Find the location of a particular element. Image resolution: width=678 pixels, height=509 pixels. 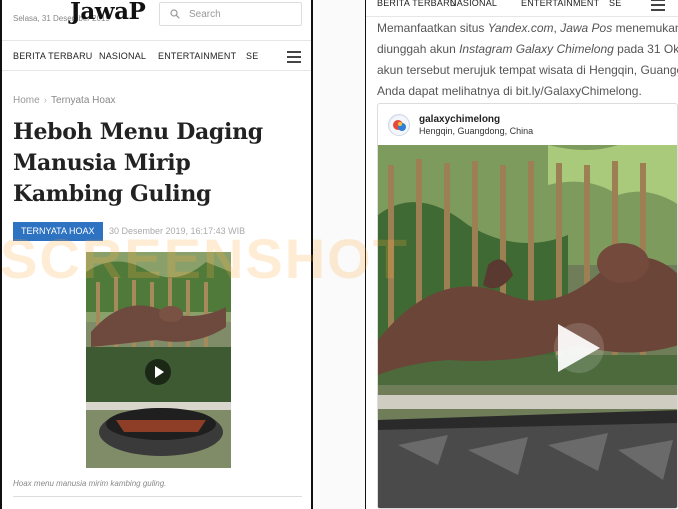

search-icon is located at coordinates (175, 14).